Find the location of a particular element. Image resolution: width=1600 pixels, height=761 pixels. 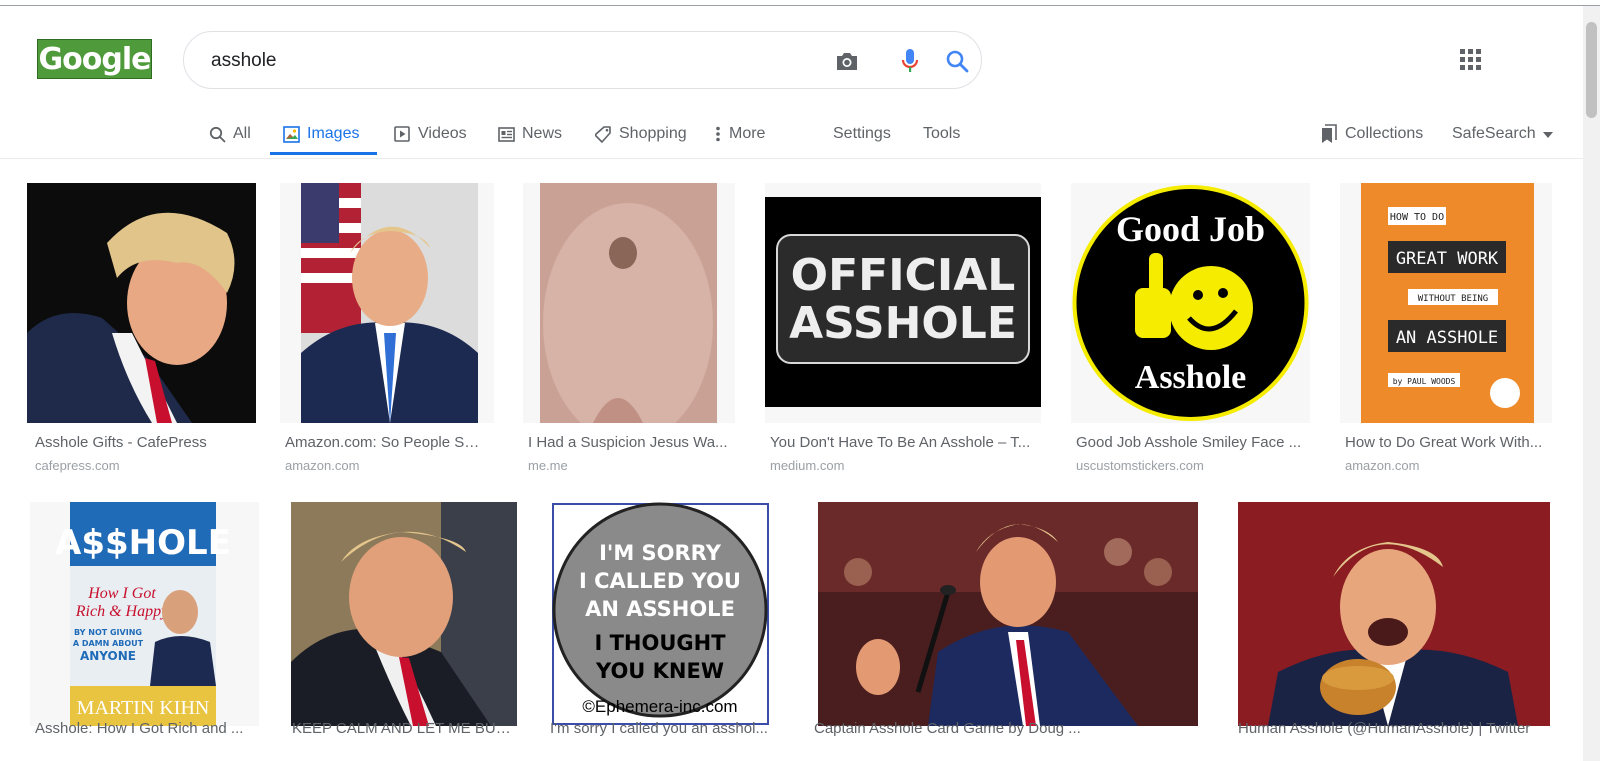

button-text-line: I THOUGHT is located at coordinates (660, 643).